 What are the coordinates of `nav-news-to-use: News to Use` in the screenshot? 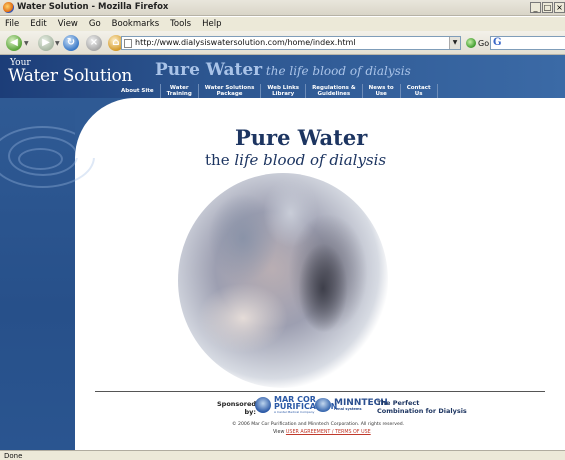 It's located at (382, 91).